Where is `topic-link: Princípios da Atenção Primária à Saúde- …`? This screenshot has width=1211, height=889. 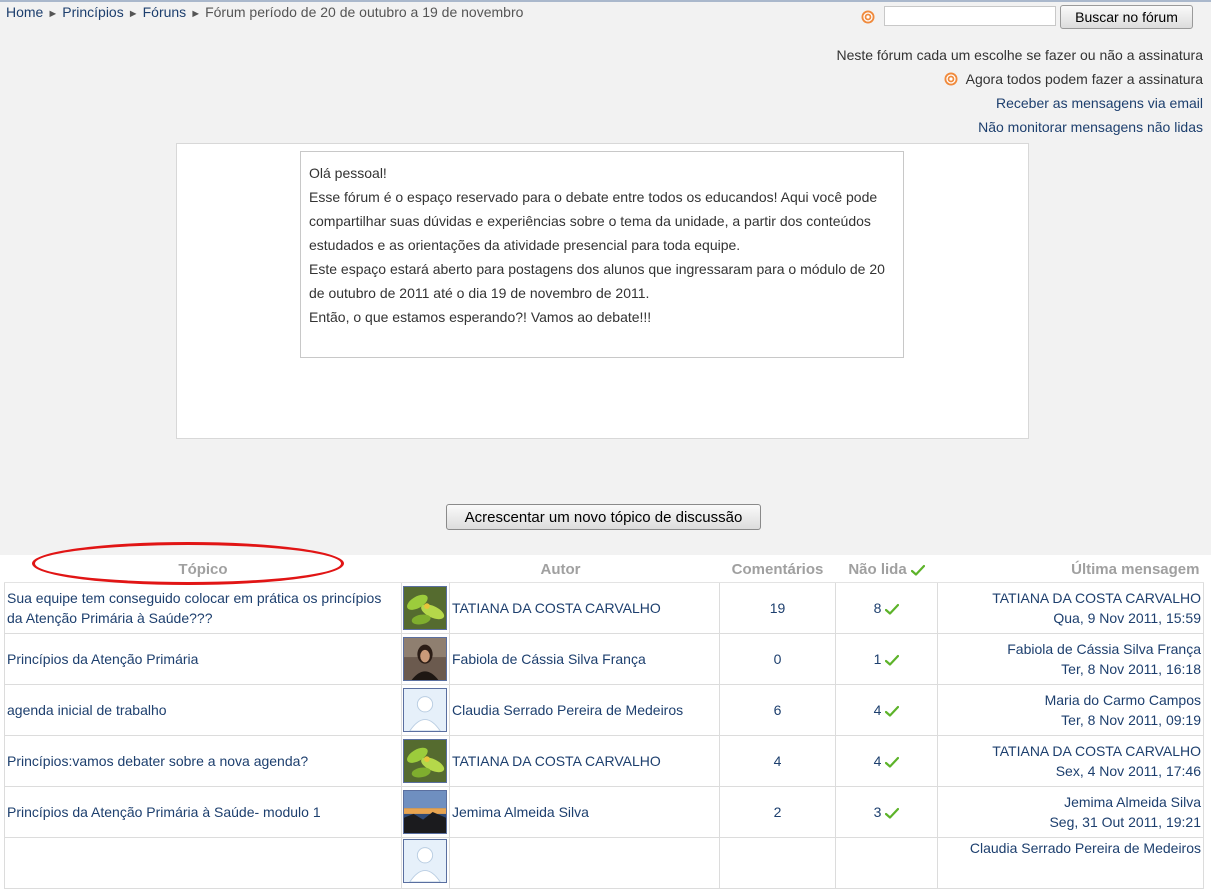 topic-link: Princípios da Atenção Primária à Saúde- … is located at coordinates (164, 812).